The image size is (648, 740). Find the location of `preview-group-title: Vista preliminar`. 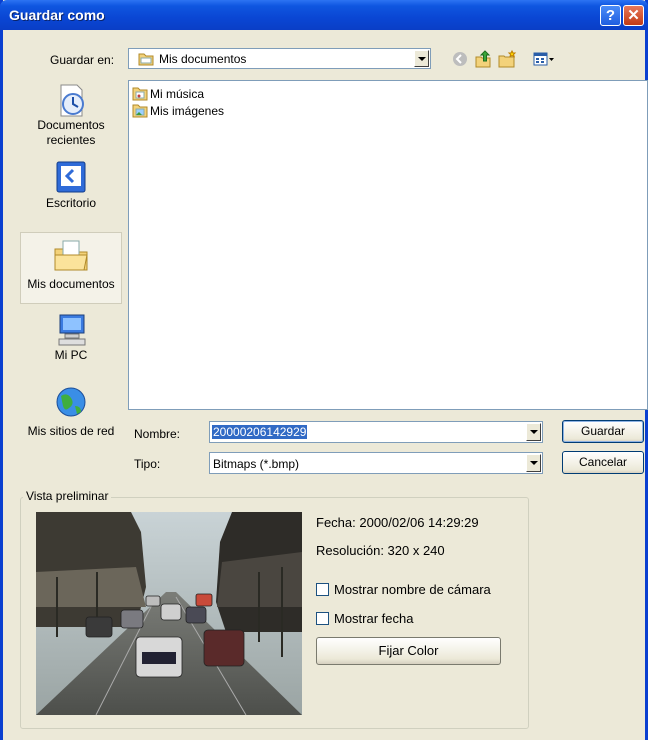

preview-group-title: Vista preliminar is located at coordinates (67, 496).